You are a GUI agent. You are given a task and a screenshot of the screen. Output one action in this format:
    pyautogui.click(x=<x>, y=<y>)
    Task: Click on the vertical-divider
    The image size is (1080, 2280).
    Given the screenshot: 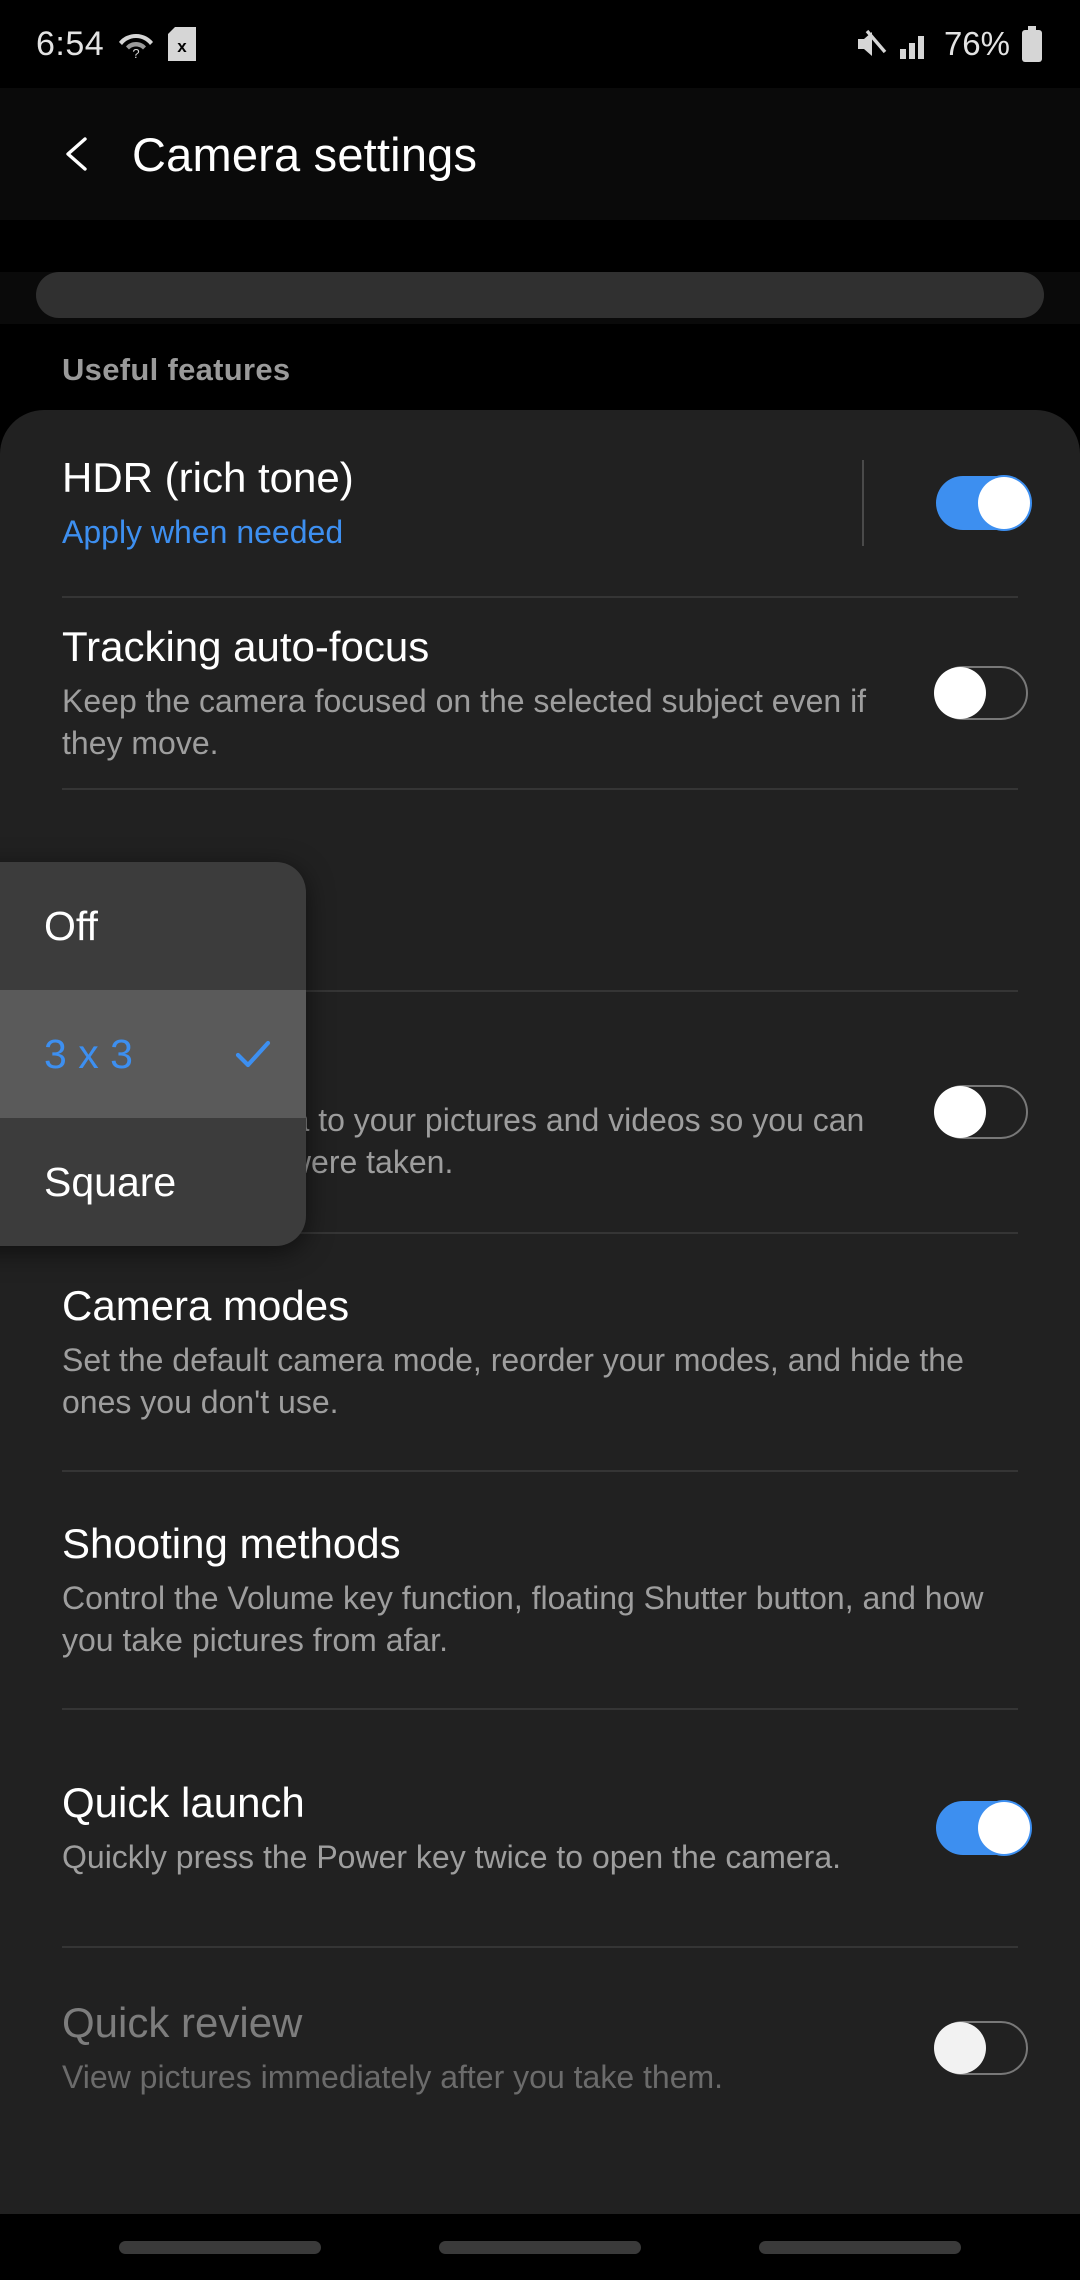 What is the action you would take?
    pyautogui.click(x=863, y=503)
    